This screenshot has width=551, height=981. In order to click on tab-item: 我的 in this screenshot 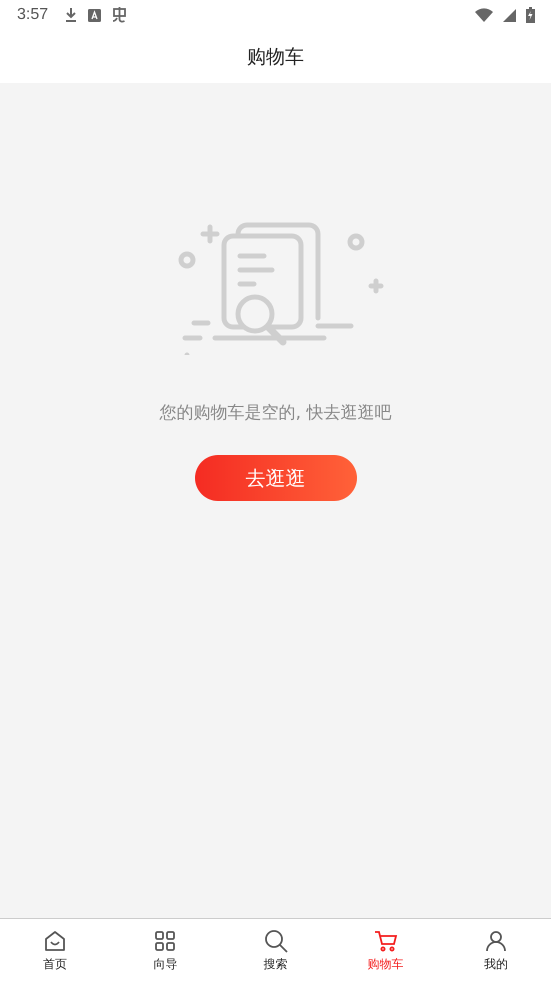, I will do `click(495, 950)`.